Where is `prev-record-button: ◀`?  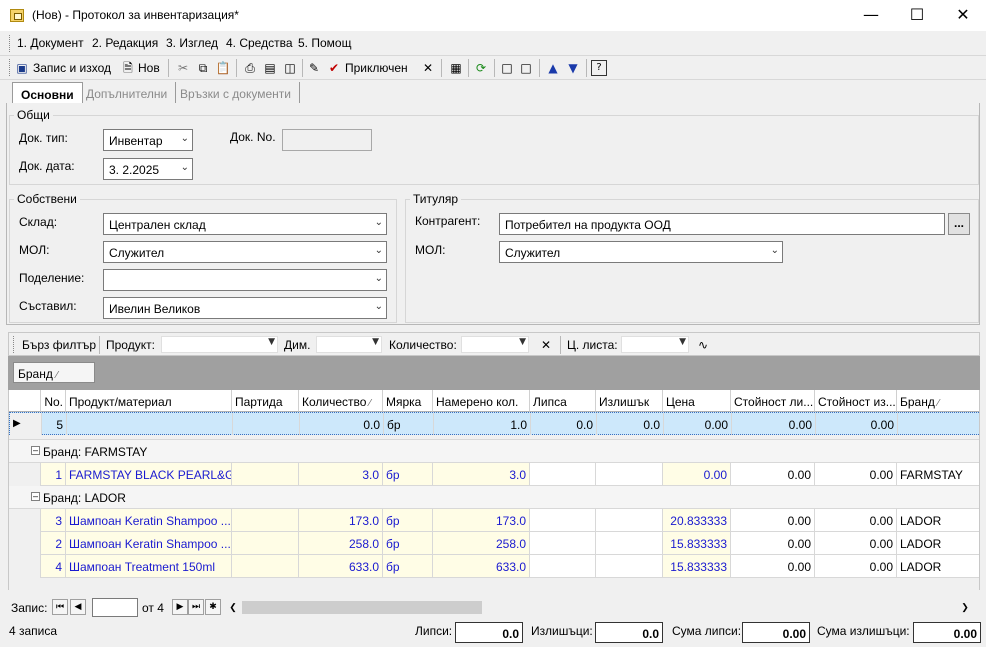 prev-record-button: ◀ is located at coordinates (78, 607).